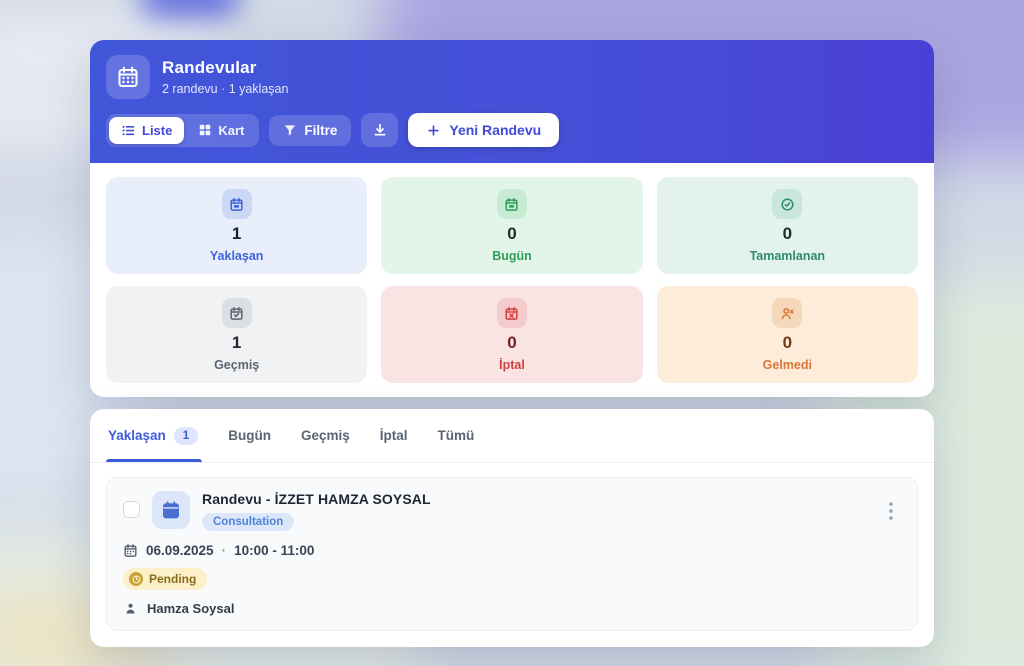 The height and width of the screenshot is (666, 1024). I want to click on person-name: Hamza Soysal, so click(191, 608).